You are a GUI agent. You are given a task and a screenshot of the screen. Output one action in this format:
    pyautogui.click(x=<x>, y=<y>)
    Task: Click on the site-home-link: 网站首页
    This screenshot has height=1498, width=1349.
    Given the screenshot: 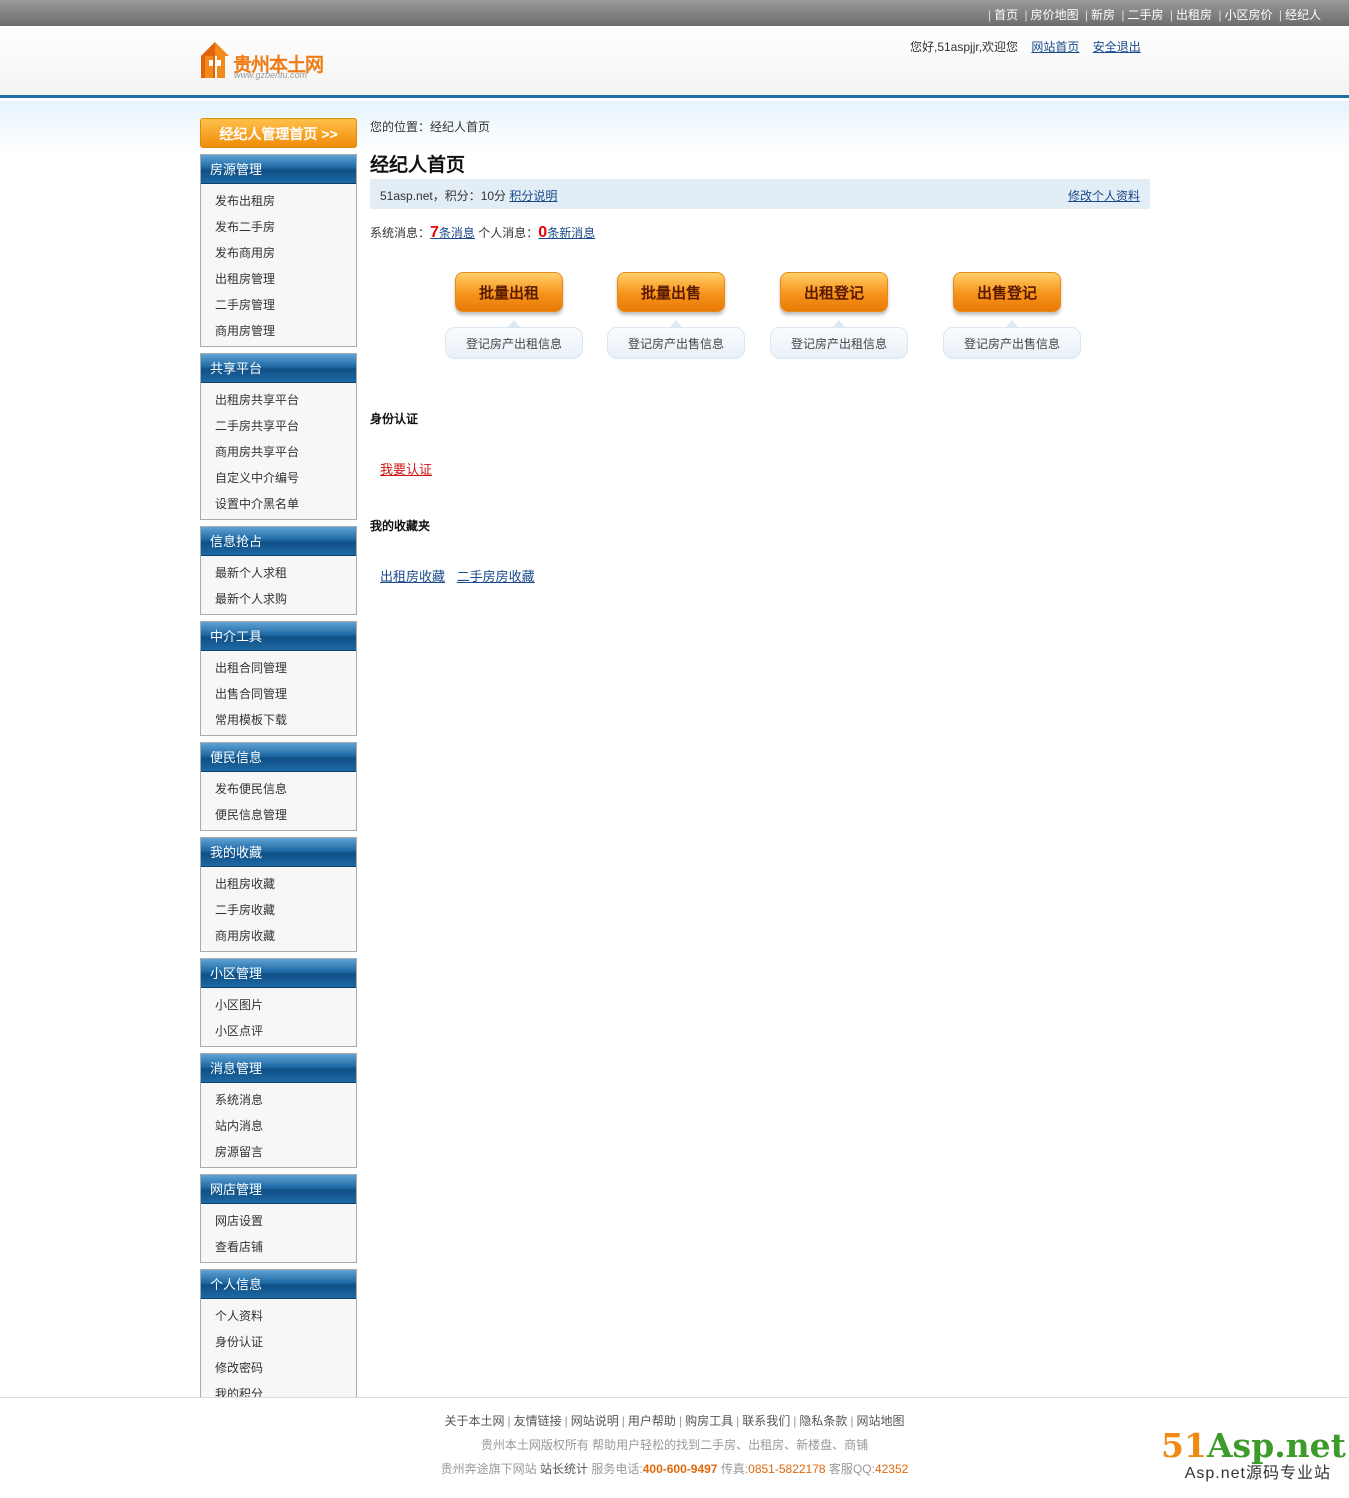 What is the action you would take?
    pyautogui.click(x=1055, y=47)
    